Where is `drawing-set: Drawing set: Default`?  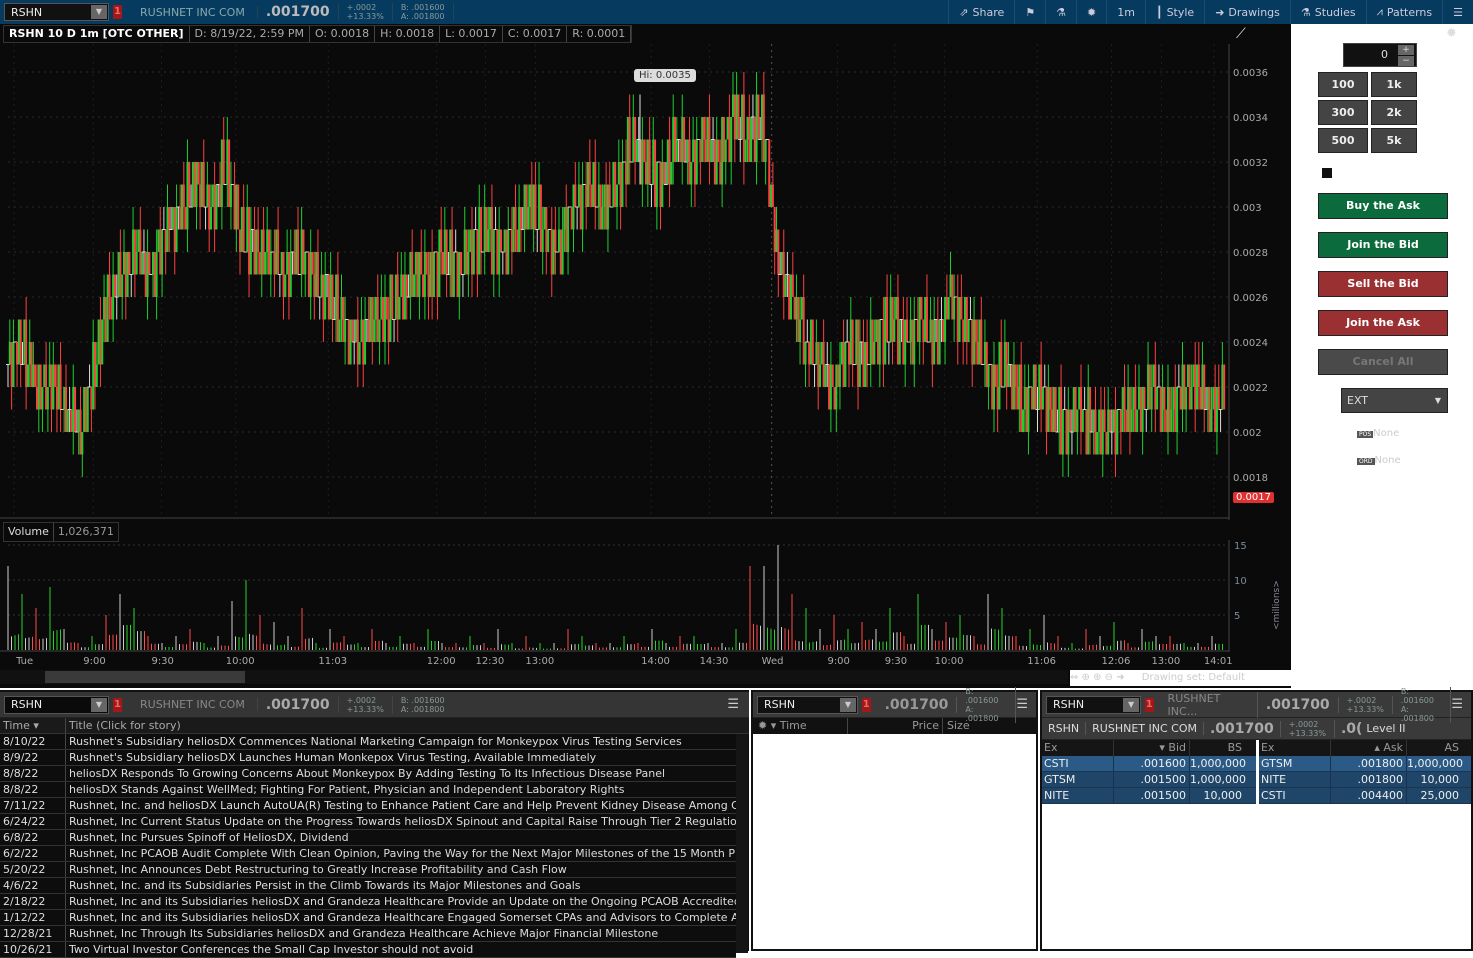 drawing-set: Drawing set: Default is located at coordinates (1193, 677).